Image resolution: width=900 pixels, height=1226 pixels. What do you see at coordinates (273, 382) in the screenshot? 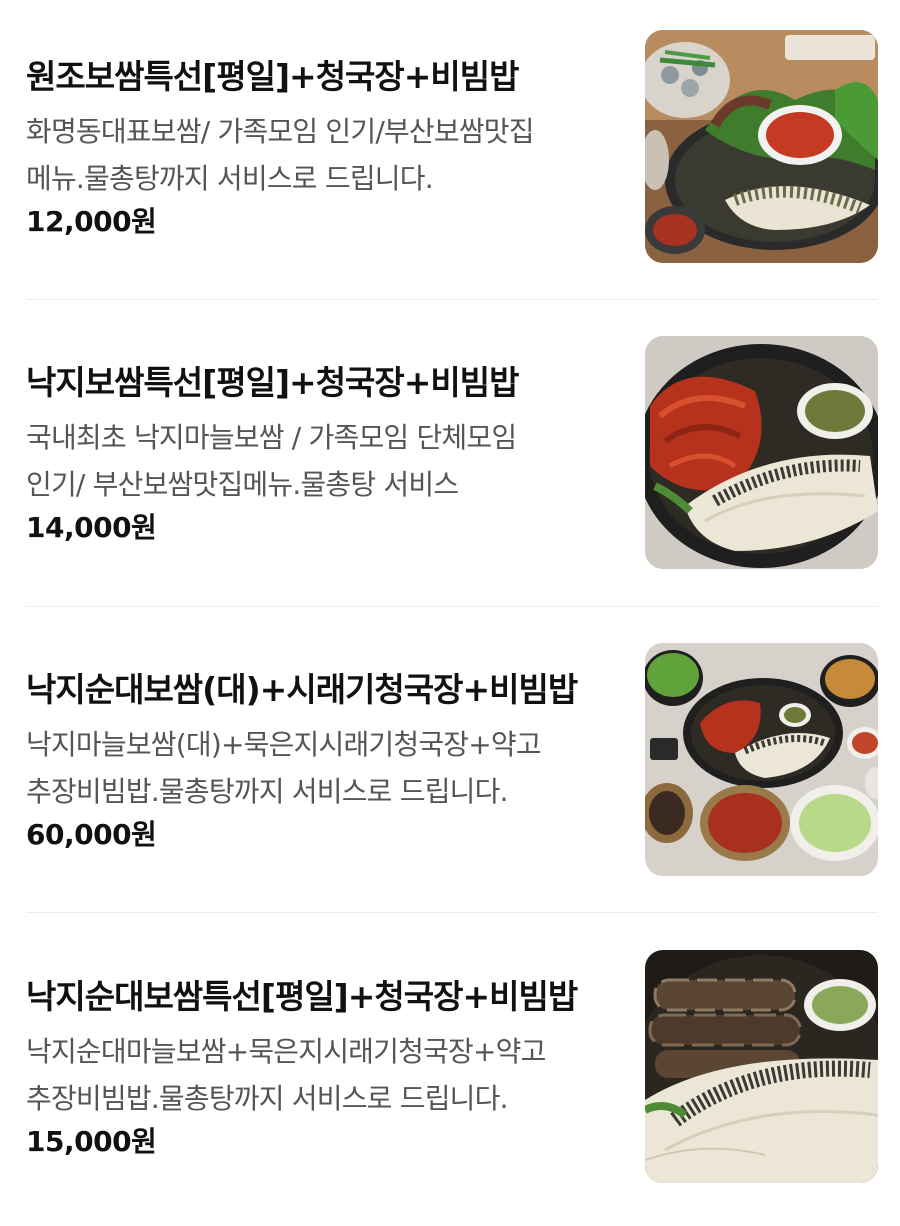
I see `menu-item-name: 낙지보쌈특선[평일]+청국장+비빔밥` at bounding box center [273, 382].